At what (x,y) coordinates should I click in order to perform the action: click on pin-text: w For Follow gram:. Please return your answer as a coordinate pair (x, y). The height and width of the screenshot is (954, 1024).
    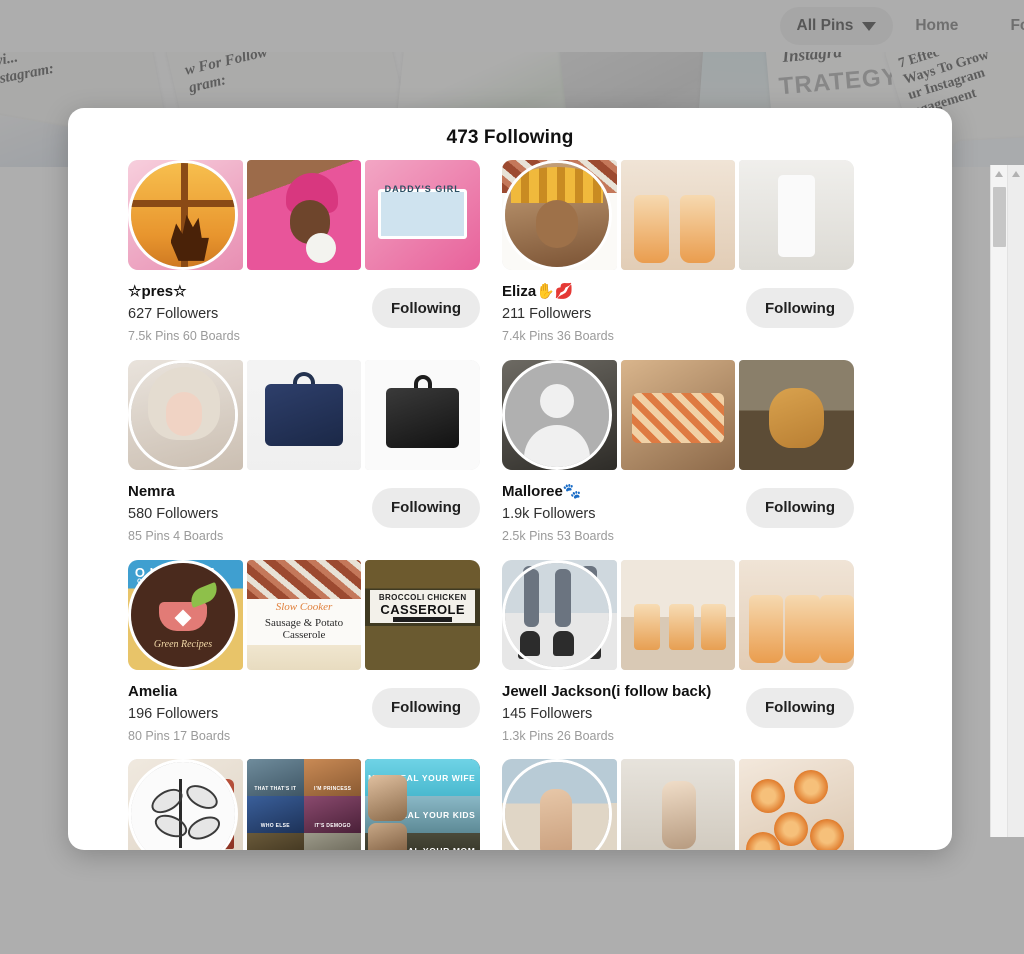
    Looking at the image, I should click on (226, 74).